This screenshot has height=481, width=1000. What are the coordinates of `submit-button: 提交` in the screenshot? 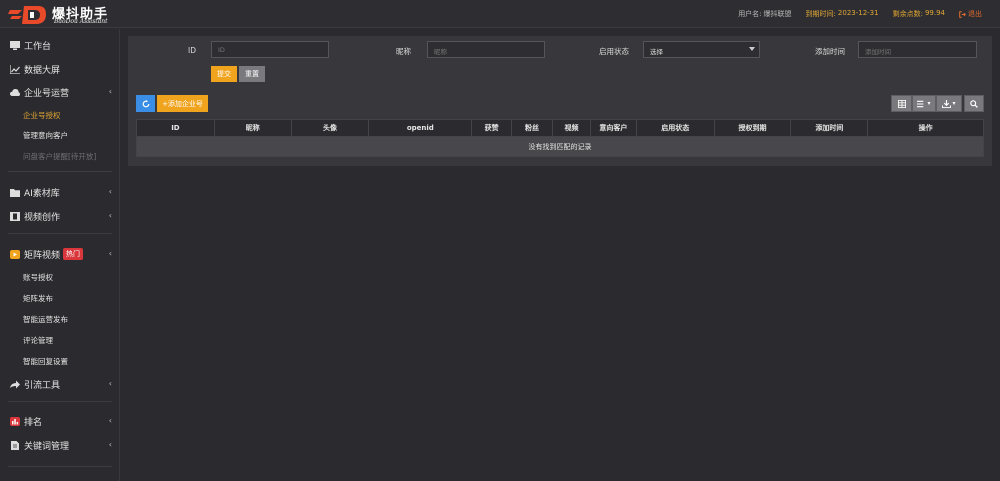 It's located at (224, 74).